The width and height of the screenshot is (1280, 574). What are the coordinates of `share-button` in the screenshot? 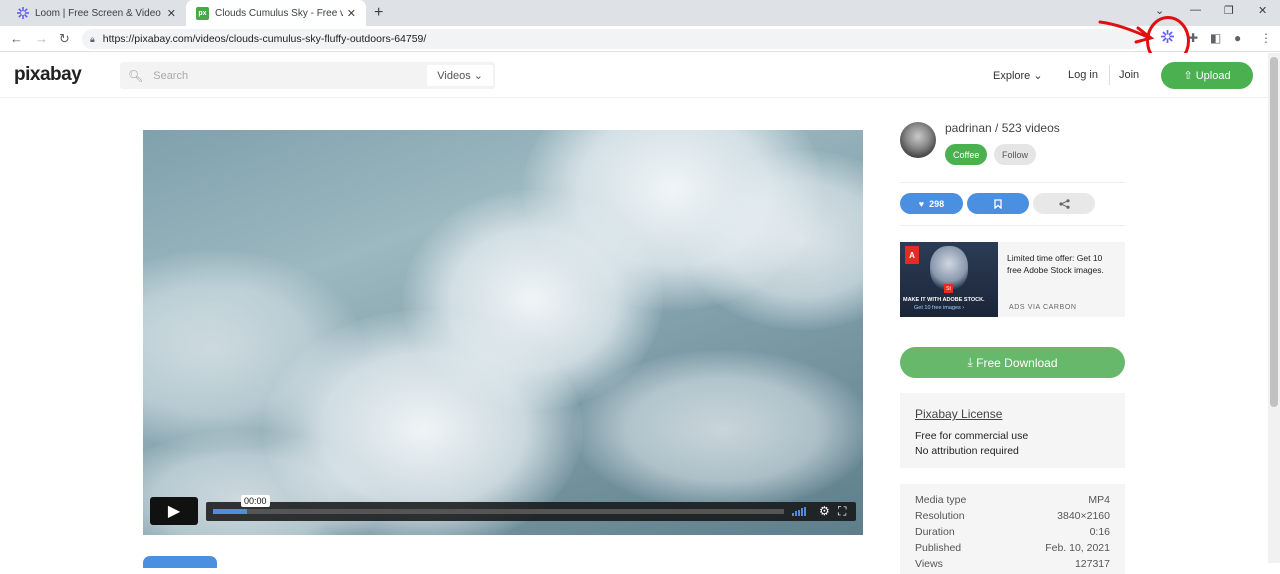 It's located at (1064, 203).